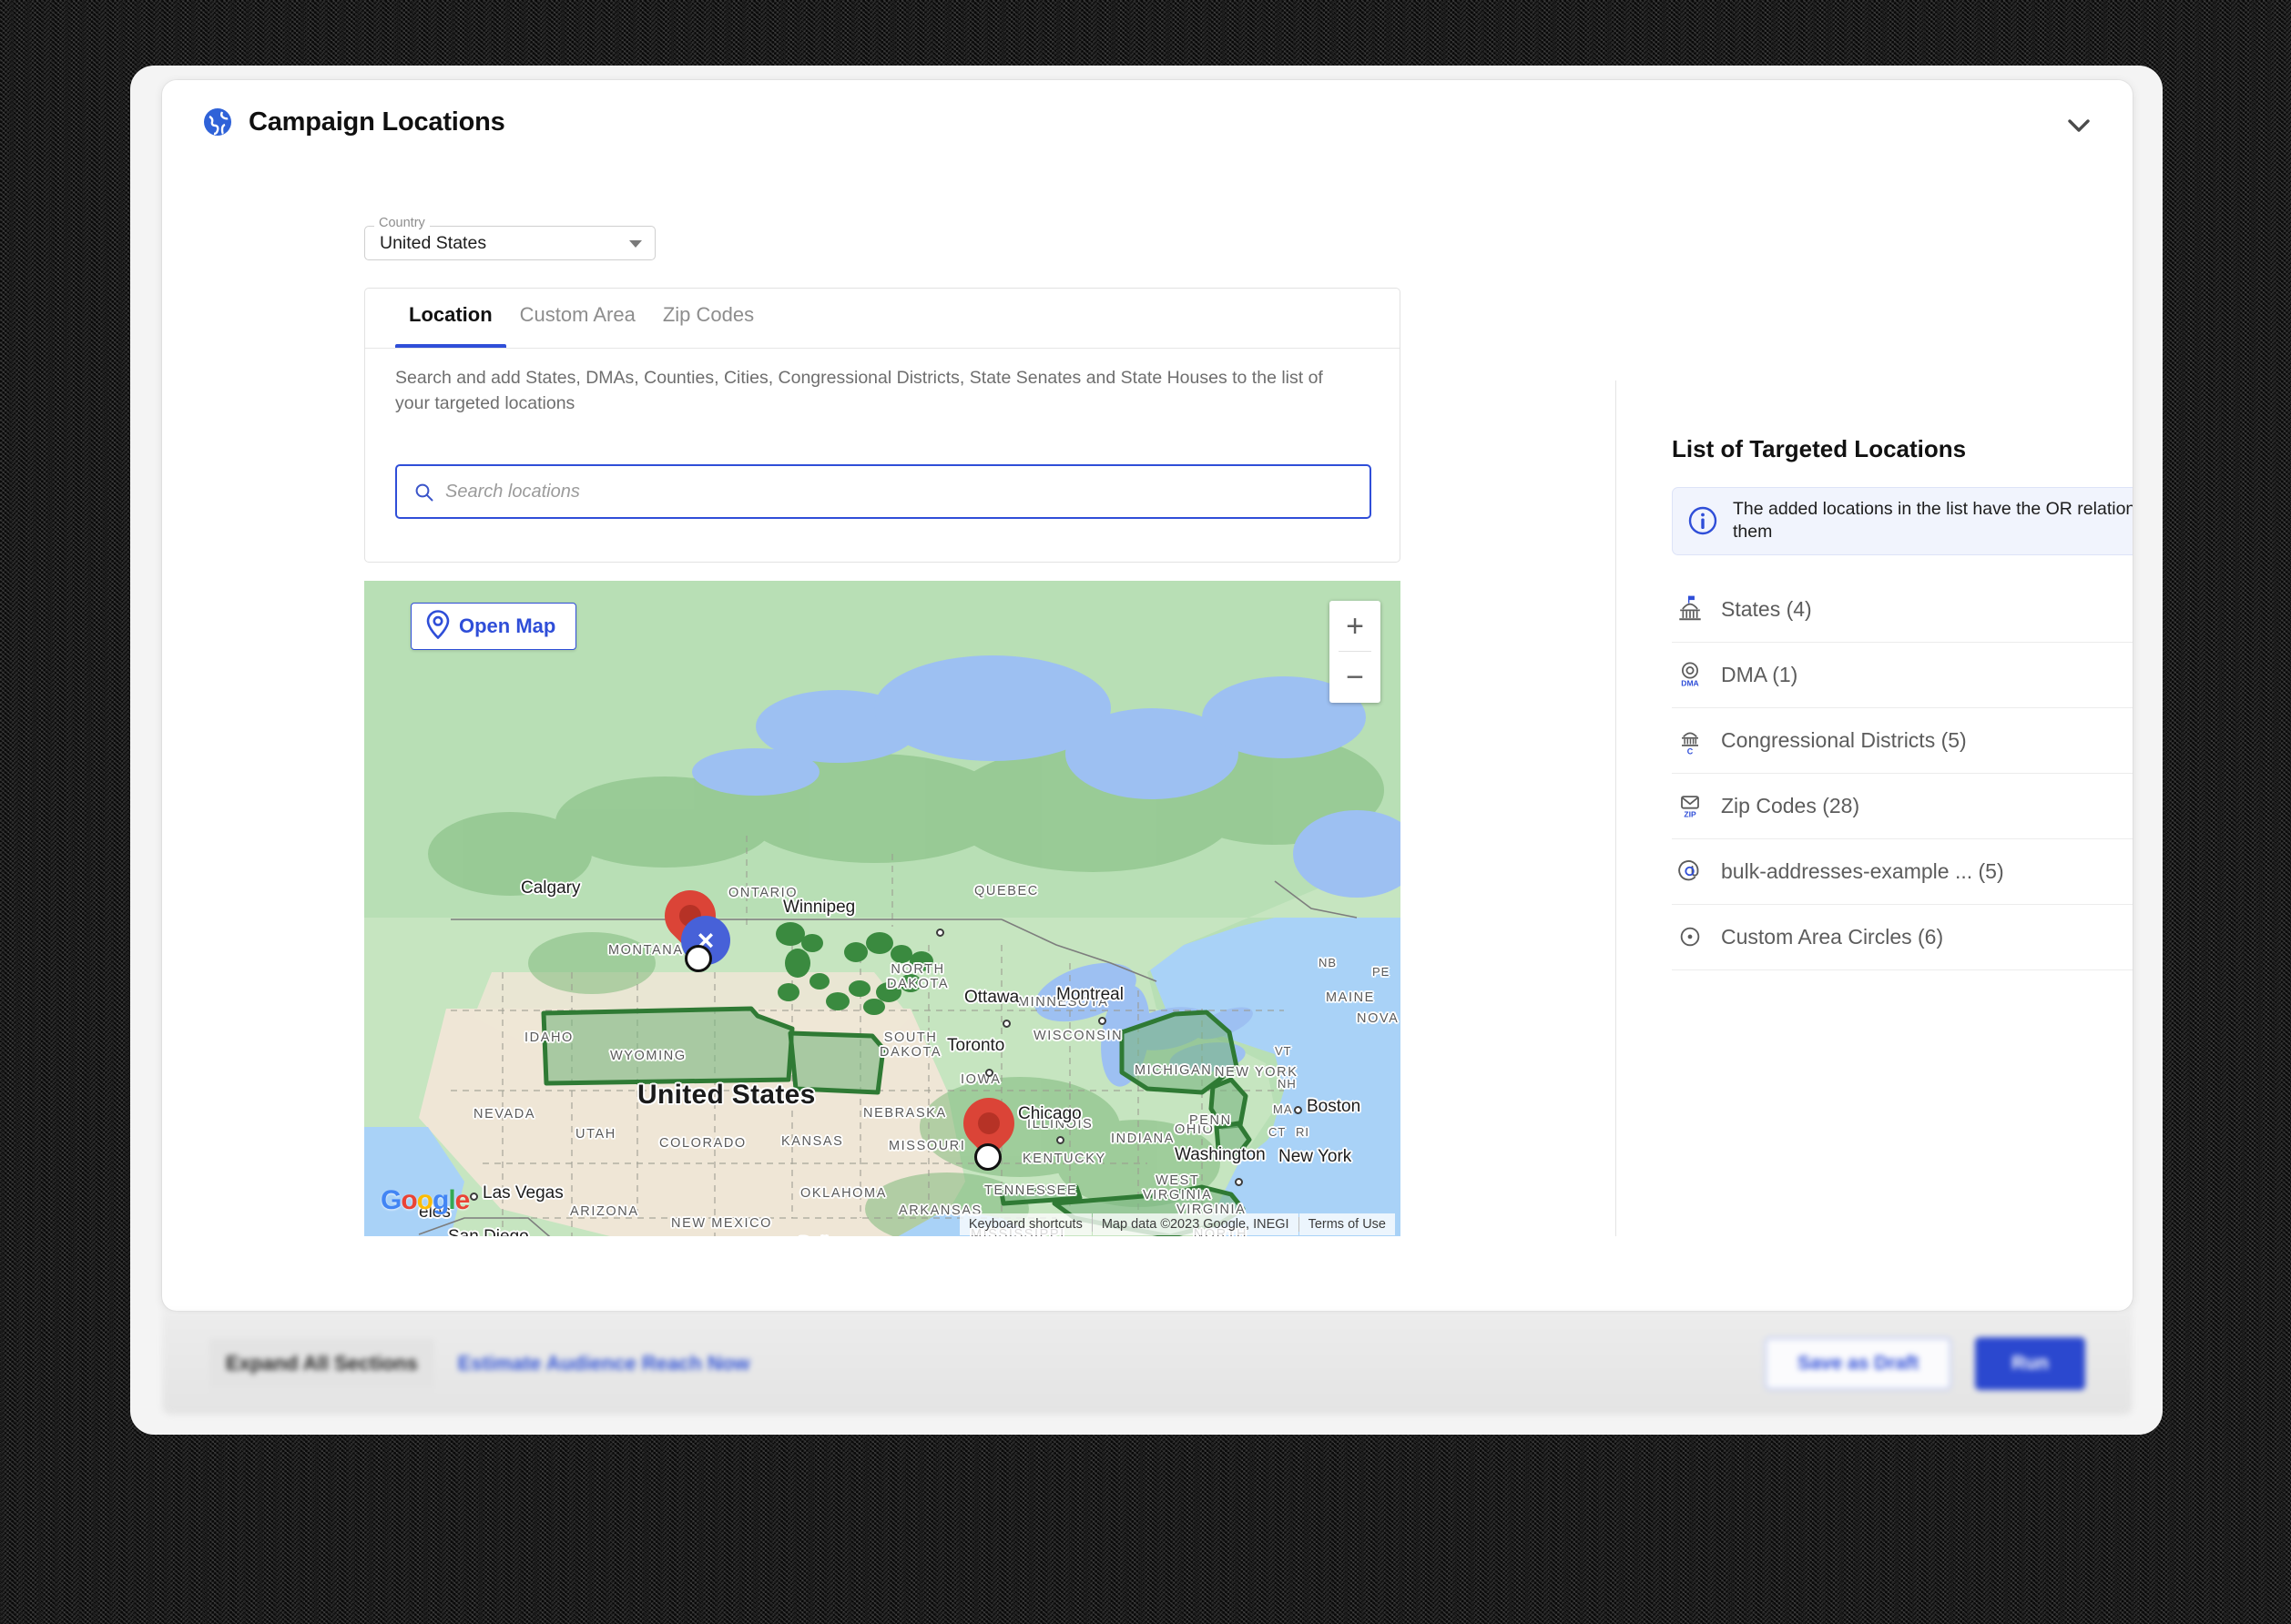 The image size is (2291, 1624). What do you see at coordinates (1862, 871) in the screenshot?
I see `location-group-label: bulk-addresses-example ... (5)` at bounding box center [1862, 871].